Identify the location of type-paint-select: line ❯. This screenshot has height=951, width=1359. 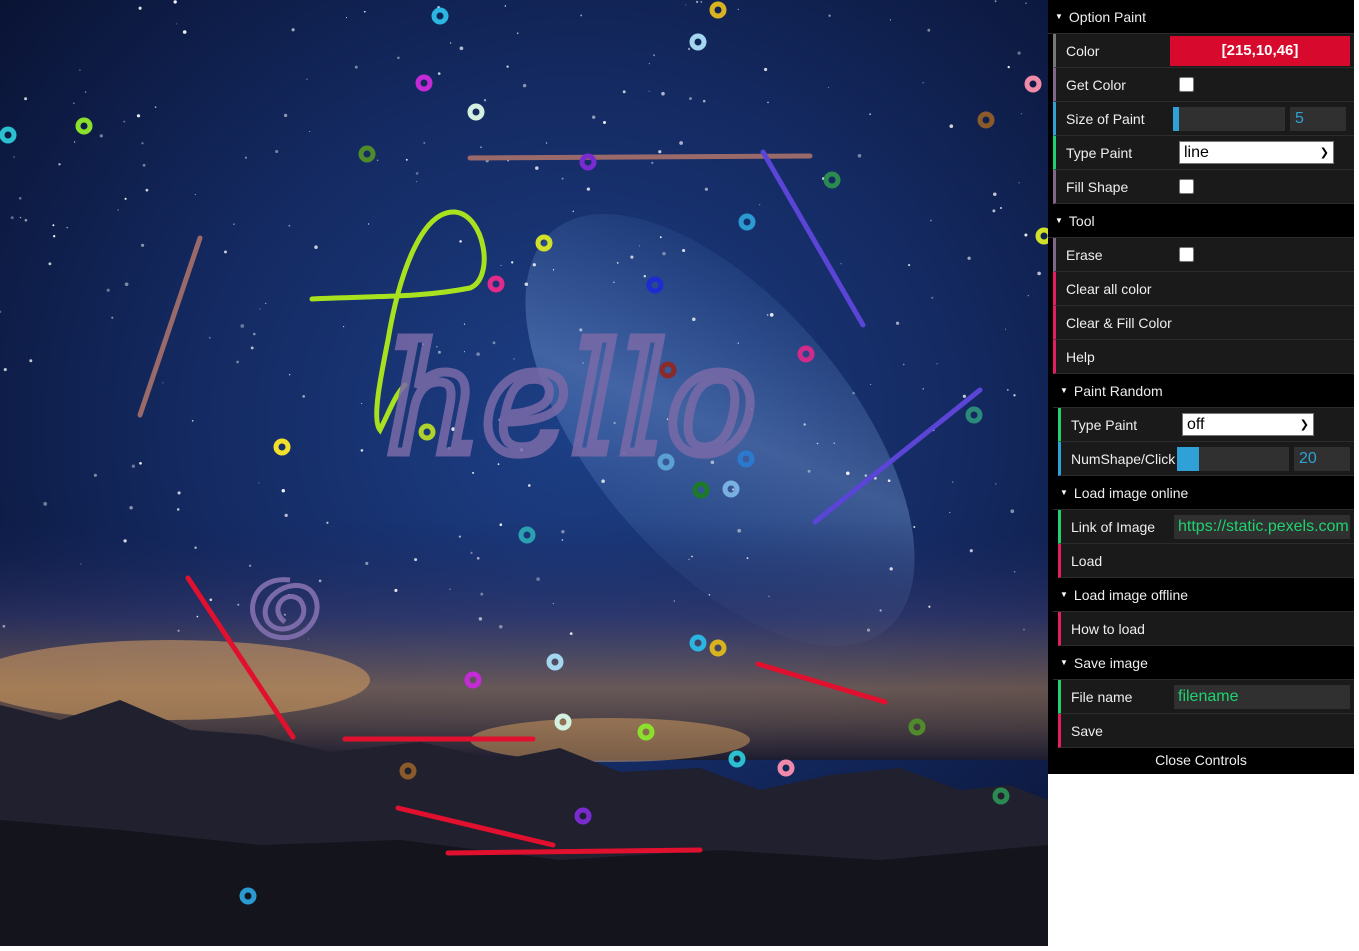
(1256, 152).